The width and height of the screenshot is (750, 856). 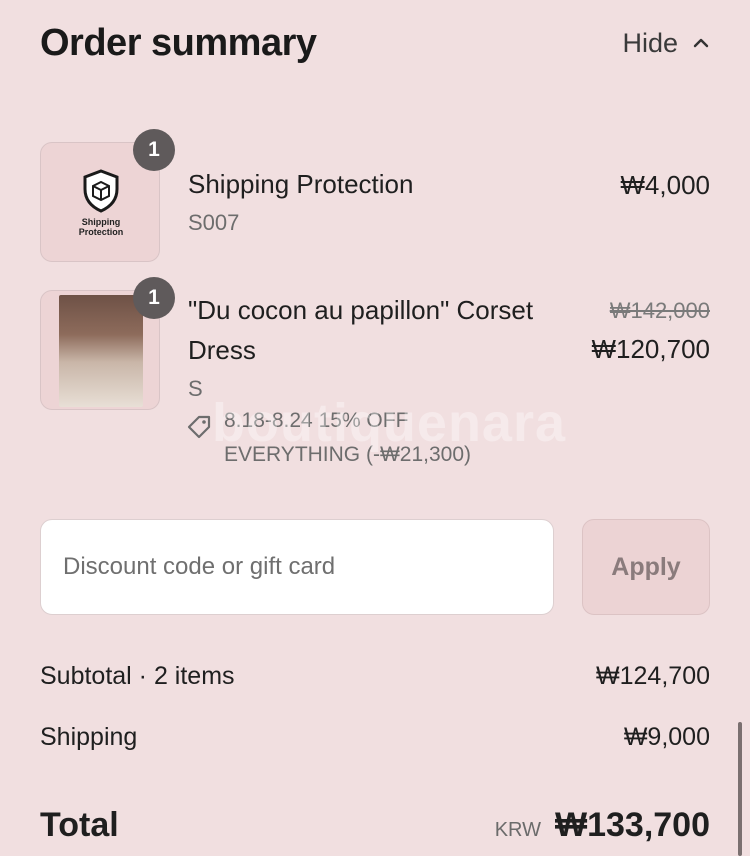 I want to click on product-thumbnail: 1, so click(x=107, y=343).